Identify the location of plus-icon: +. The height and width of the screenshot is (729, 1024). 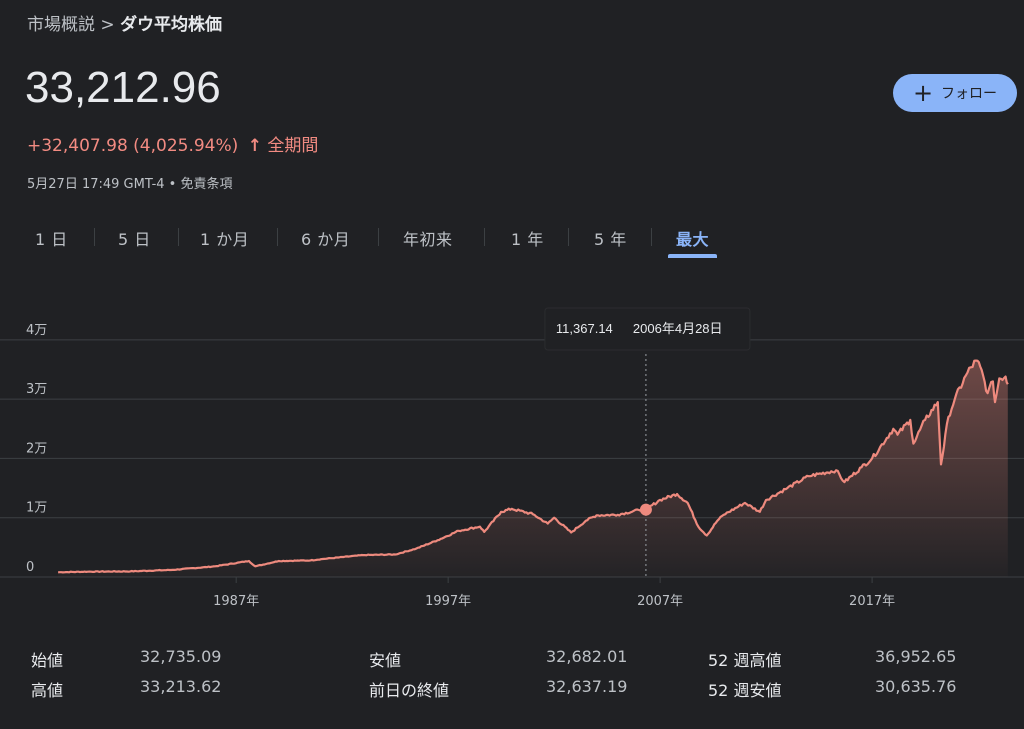
(923, 93).